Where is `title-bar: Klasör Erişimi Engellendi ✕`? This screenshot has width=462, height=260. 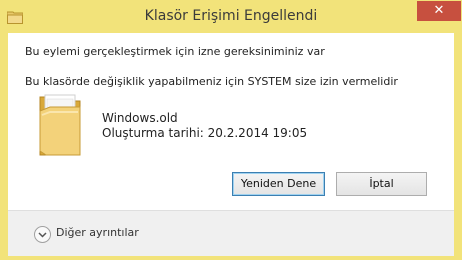
title-bar: Klasör Erişimi Engellendi ✕ is located at coordinates (231, 16).